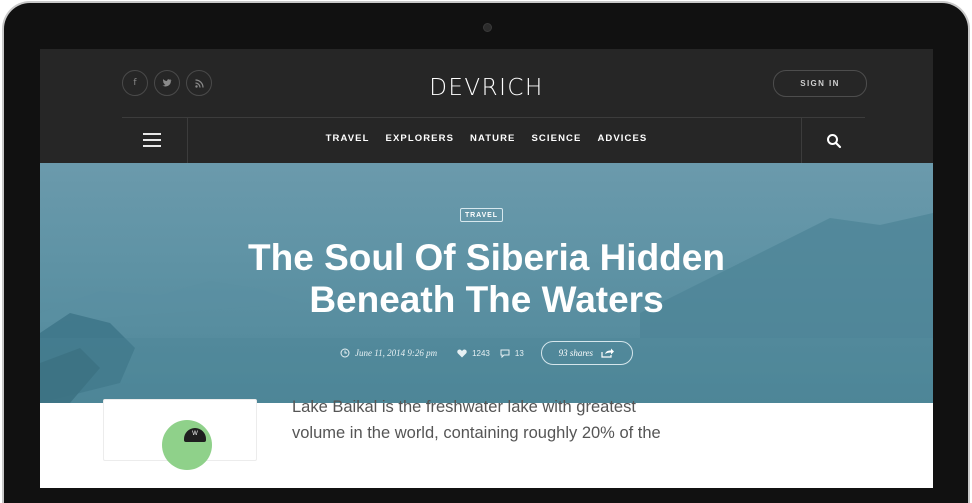 The height and width of the screenshot is (503, 972). Describe the element at coordinates (345, 353) in the screenshot. I see `clock-icon` at that location.